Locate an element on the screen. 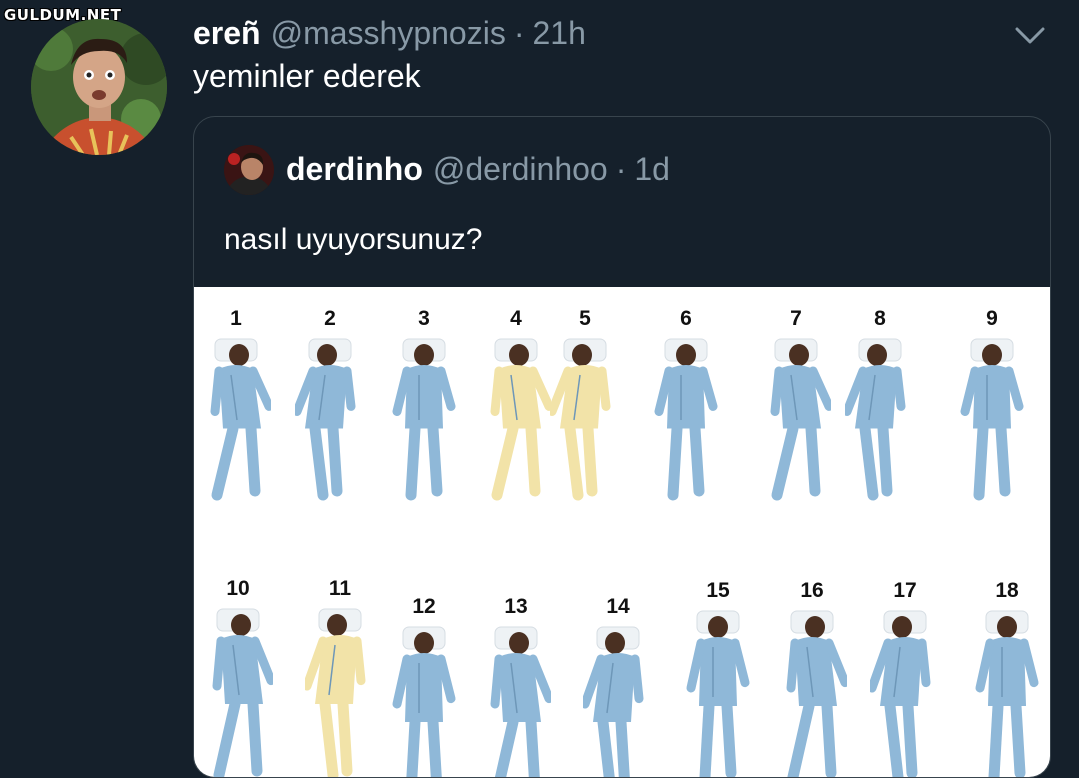 The image size is (1079, 778). position-number: 10 is located at coordinates (238, 588).